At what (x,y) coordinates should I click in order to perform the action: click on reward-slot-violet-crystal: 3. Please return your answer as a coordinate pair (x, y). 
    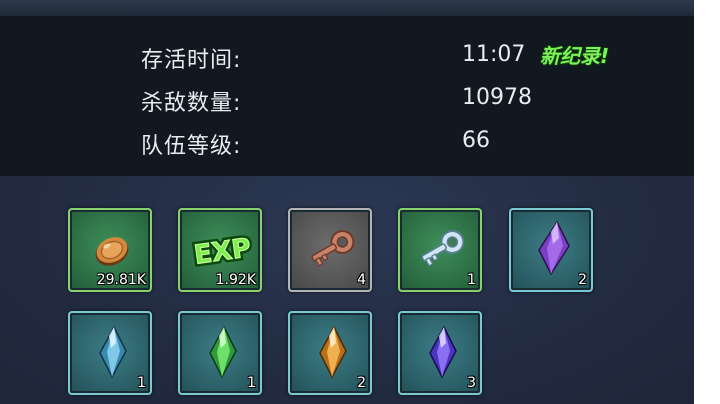
    Looking at the image, I should click on (440, 353).